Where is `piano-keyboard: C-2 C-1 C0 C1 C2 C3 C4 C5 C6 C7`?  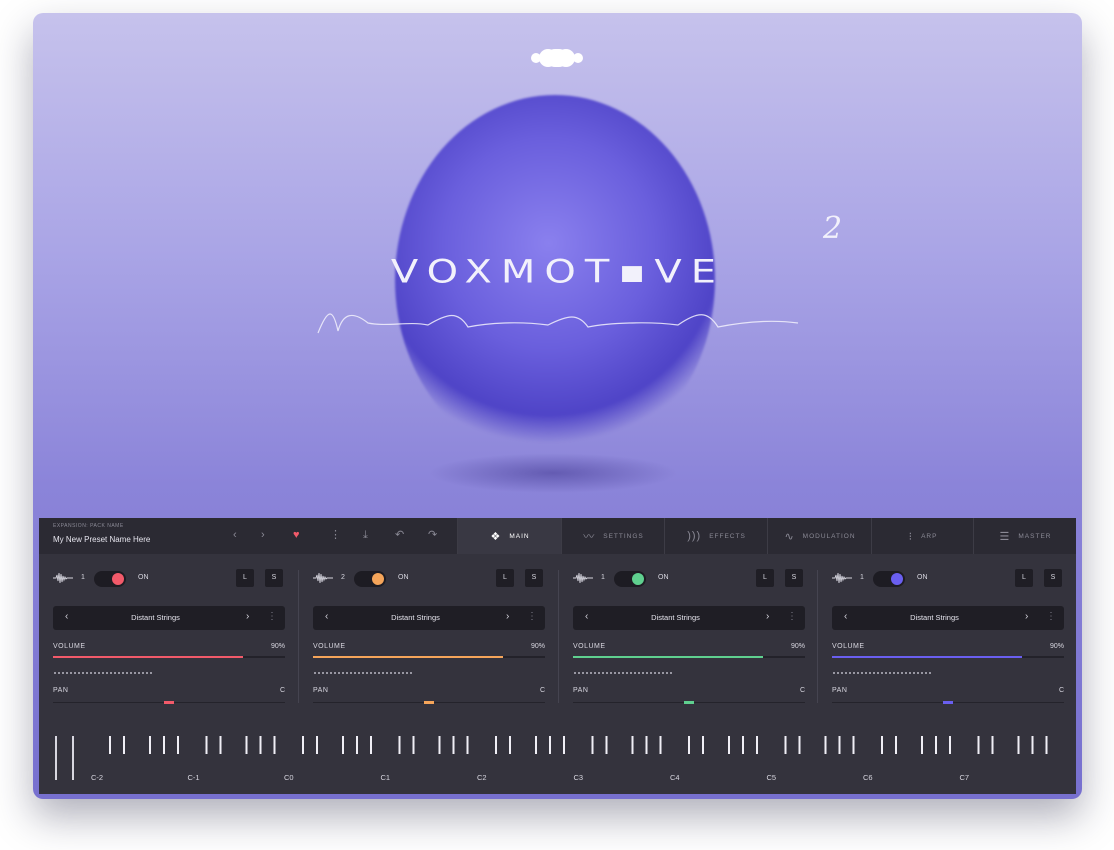 piano-keyboard: C-2 C-1 C0 C1 C2 C3 C4 C5 C6 C7 is located at coordinates (557, 756).